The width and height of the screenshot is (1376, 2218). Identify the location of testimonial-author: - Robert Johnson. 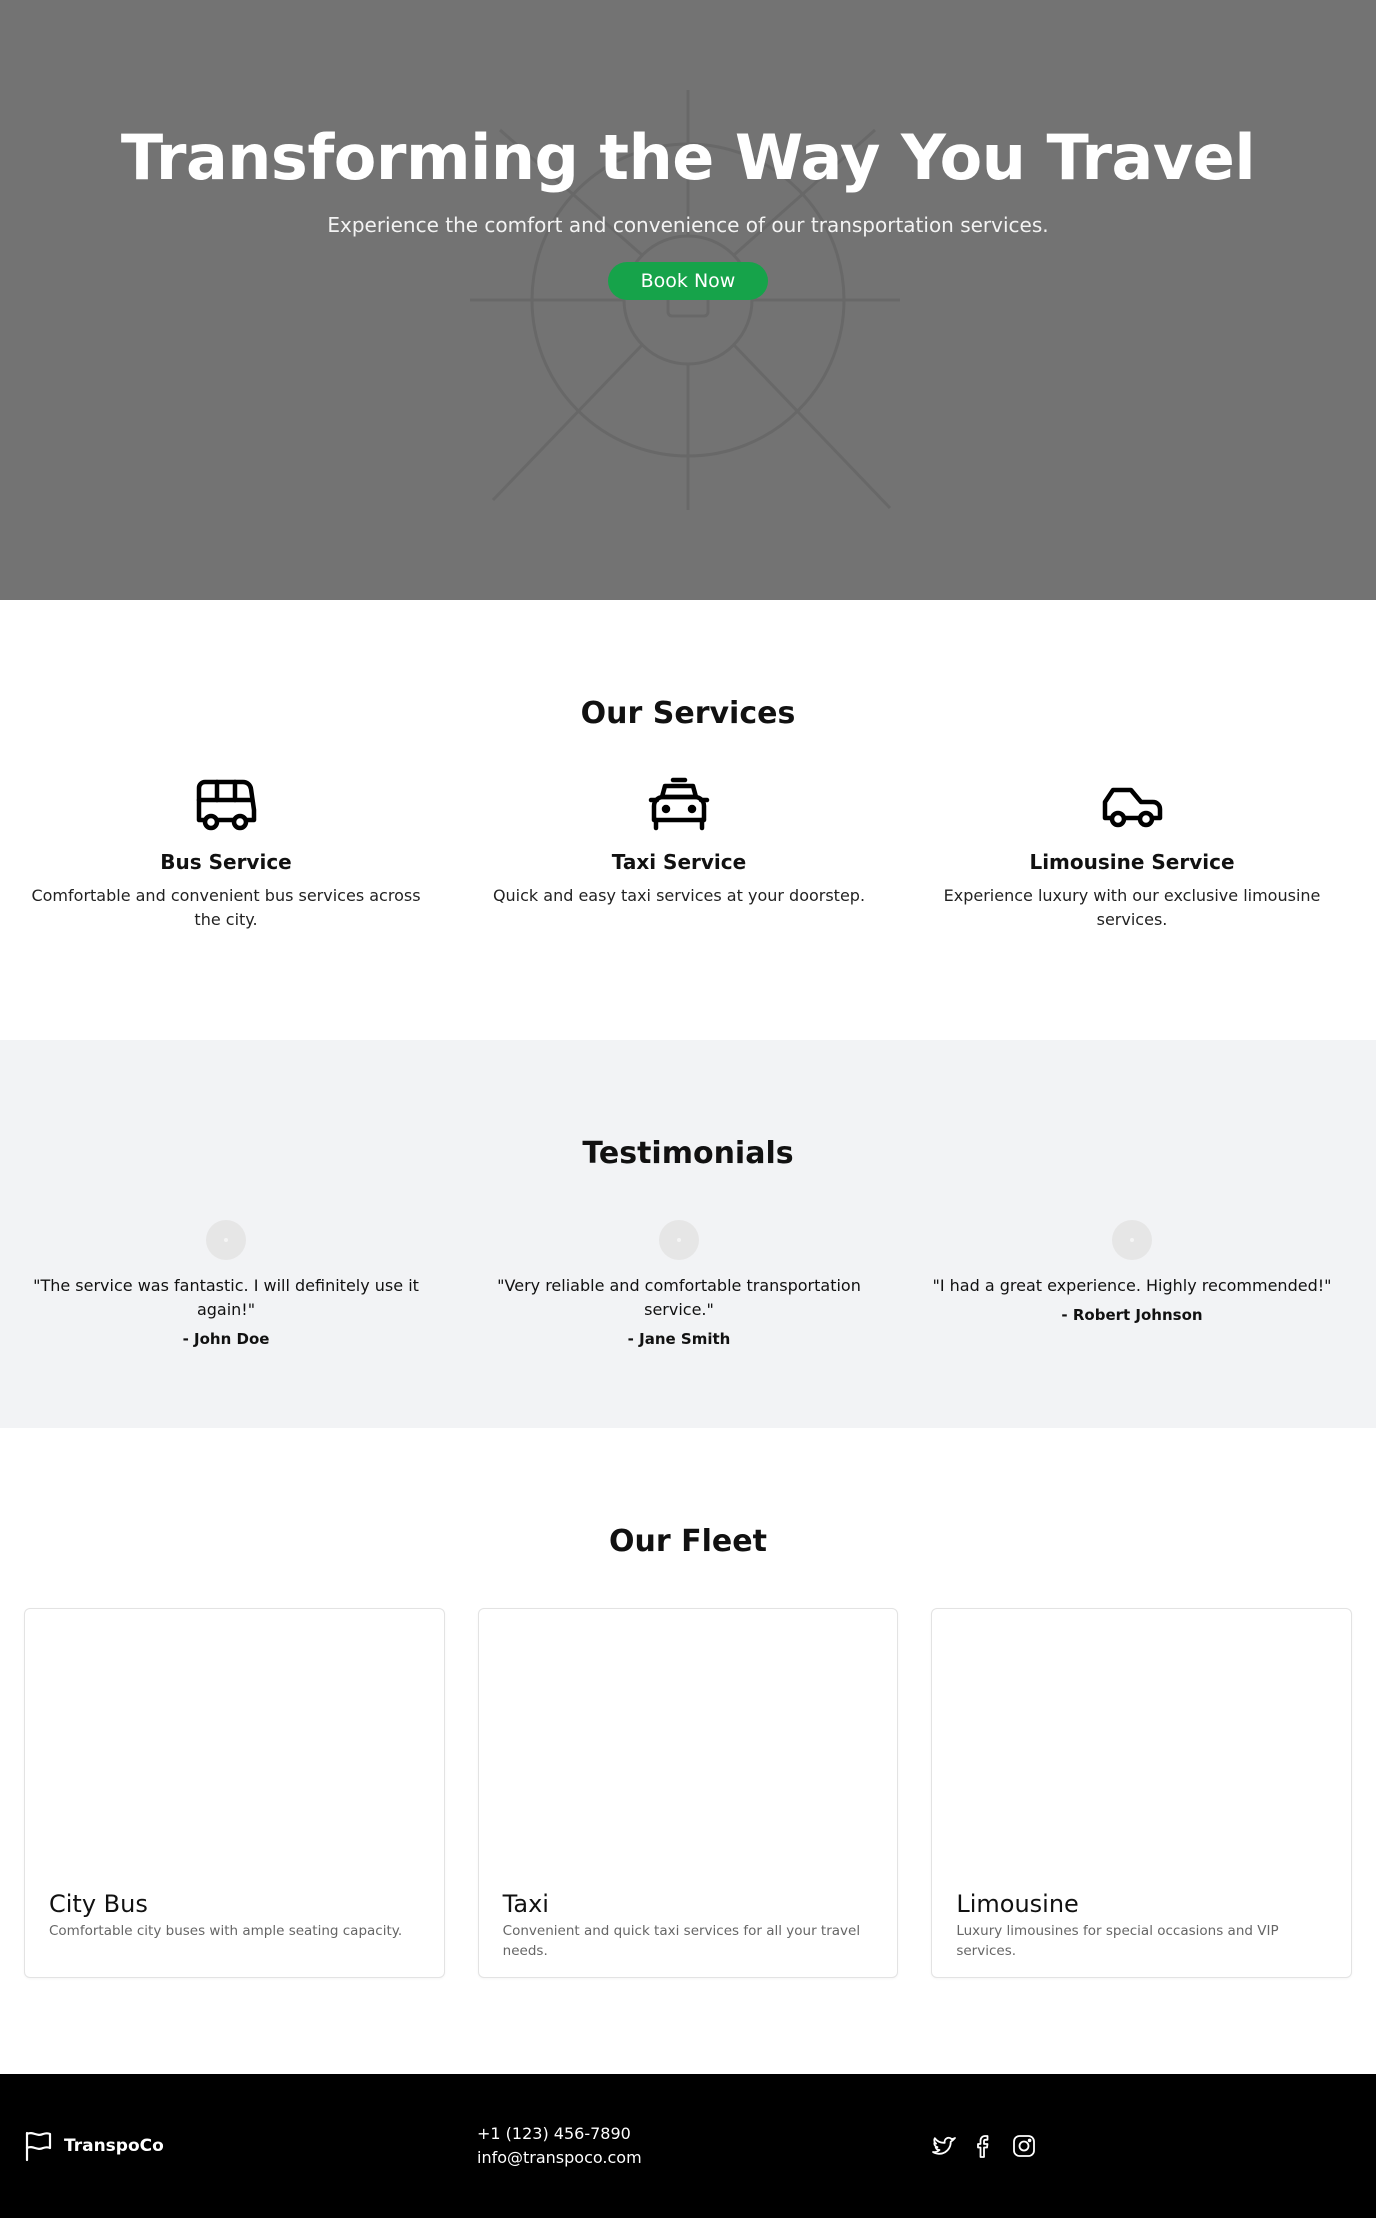
(1132, 1315).